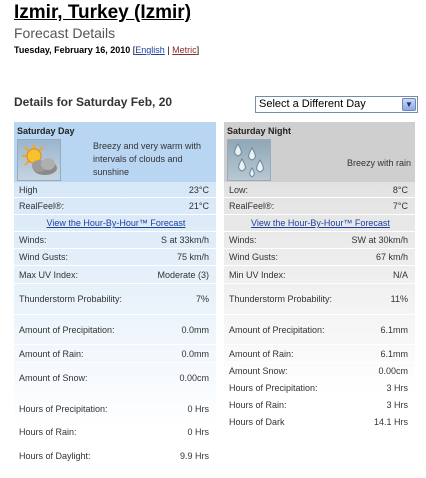  Describe the element at coordinates (391, 257) in the screenshot. I see `row-value: 67 km/h` at that location.